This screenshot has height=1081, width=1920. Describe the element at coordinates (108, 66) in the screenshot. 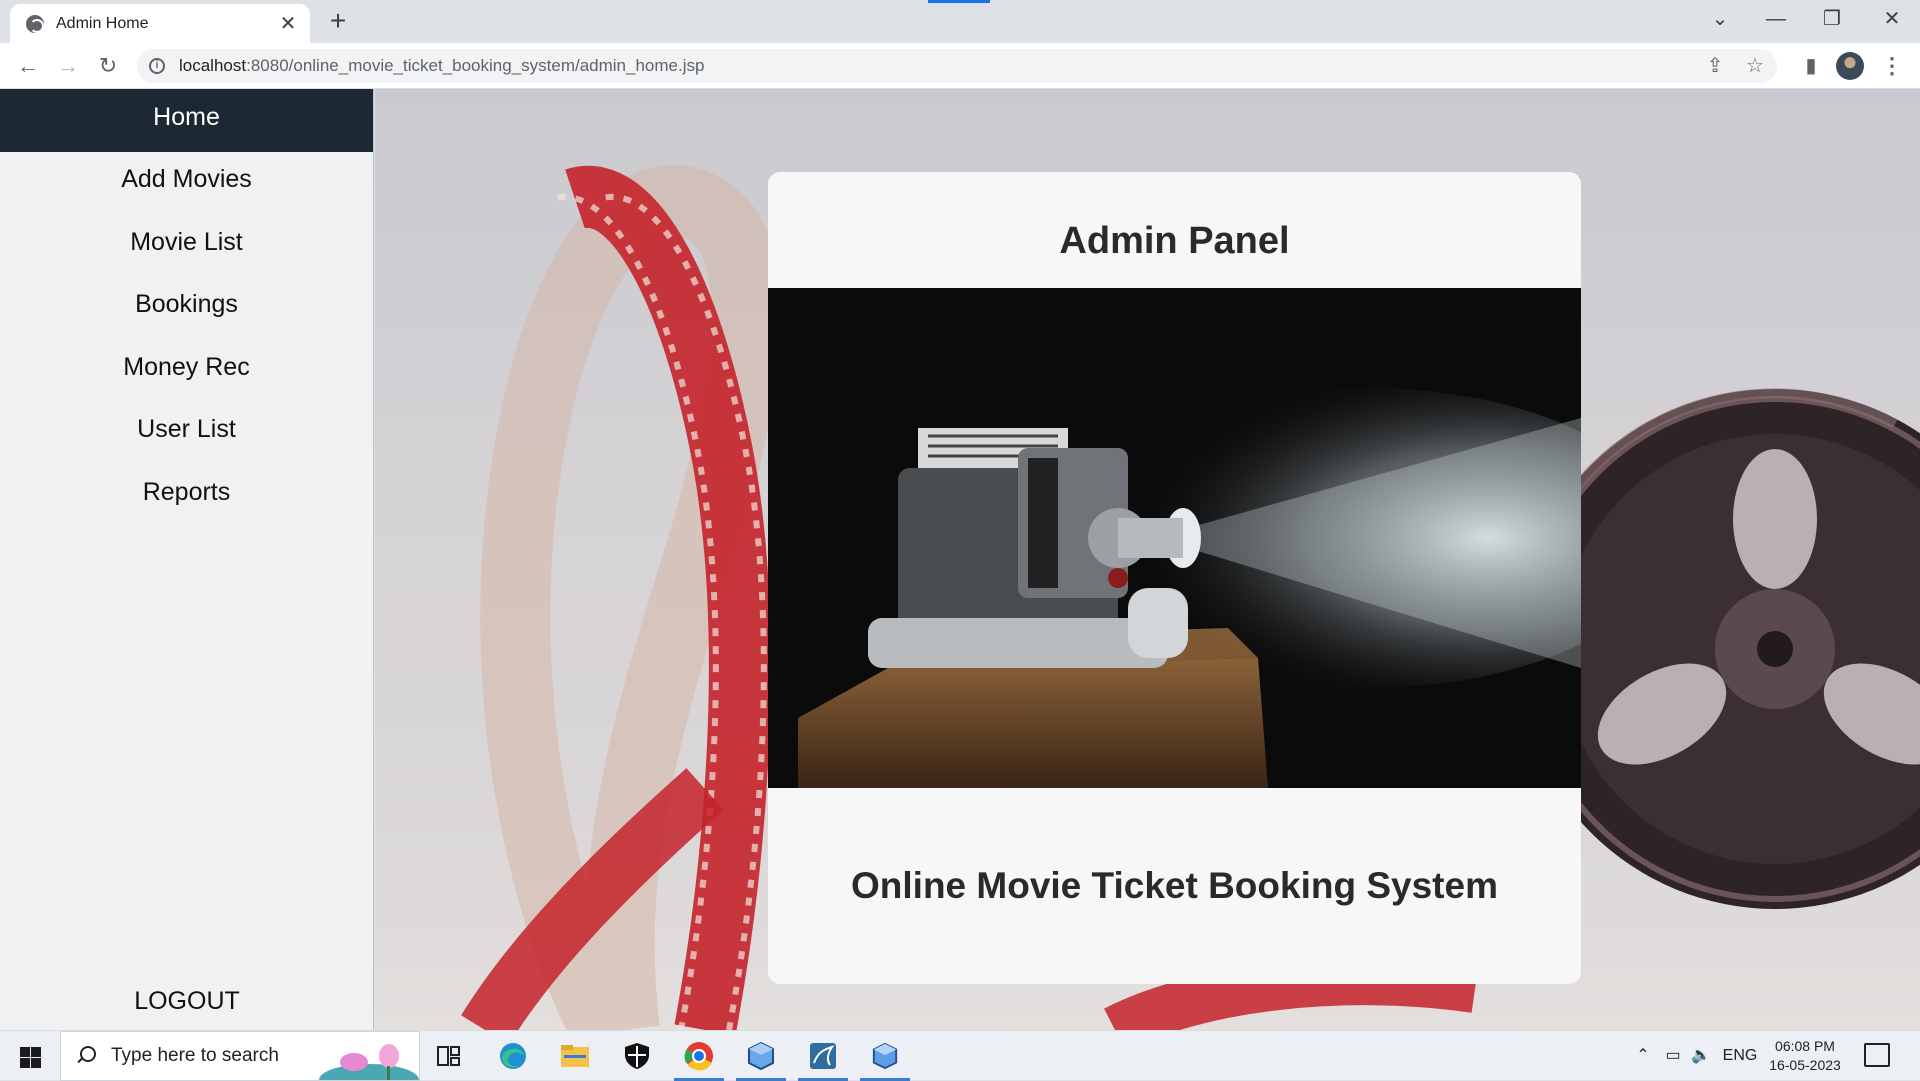

I see `reload-icon: ↻` at that location.